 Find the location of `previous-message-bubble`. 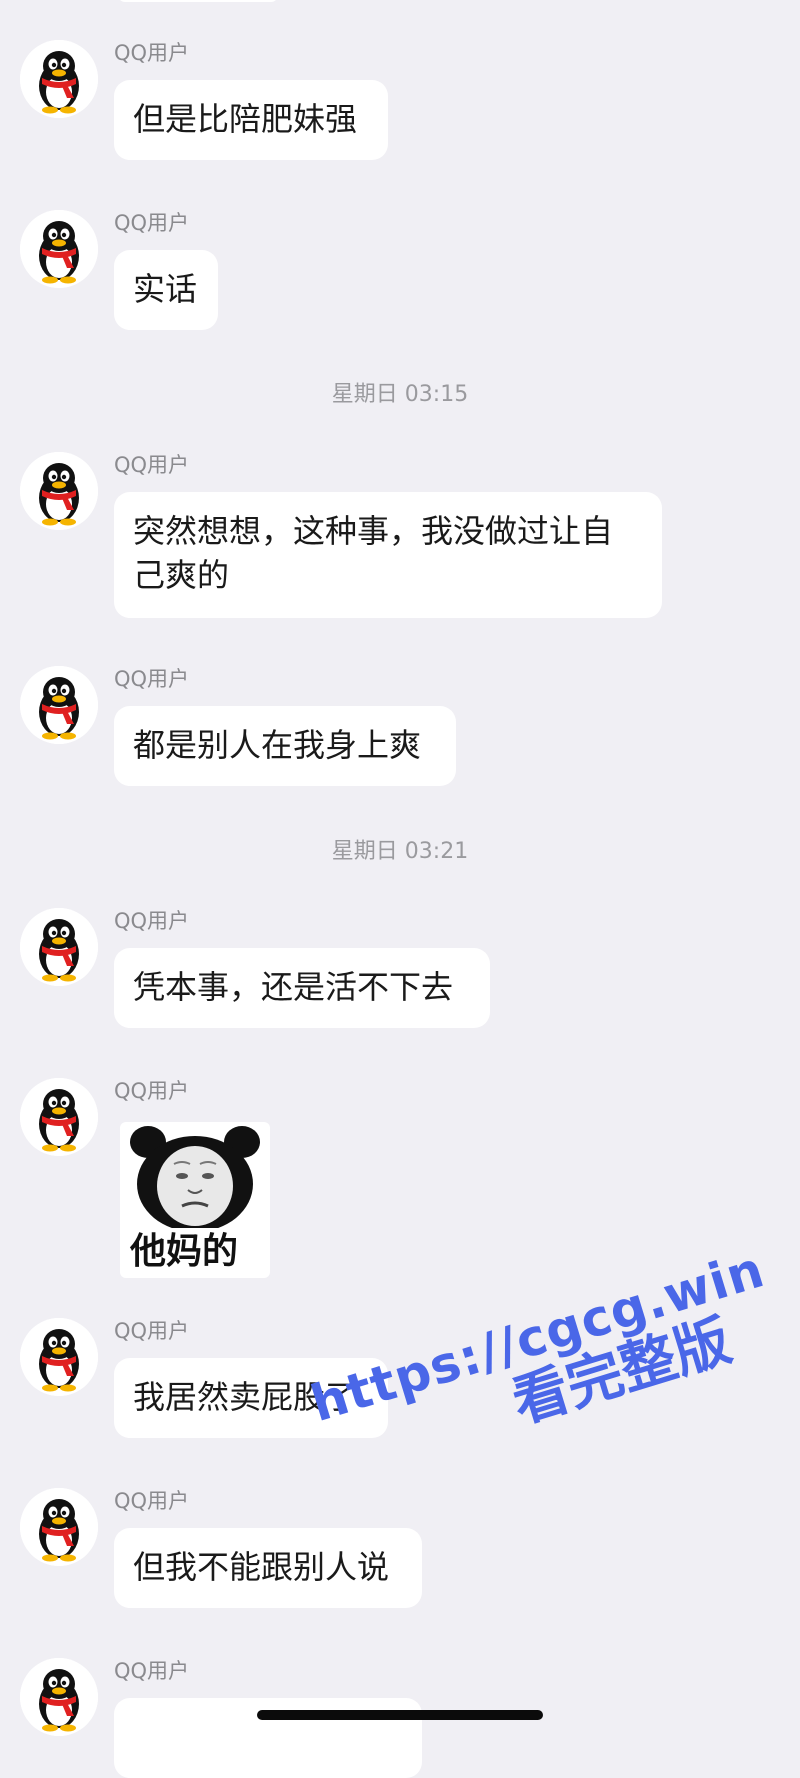

previous-message-bubble is located at coordinates (198, 1).